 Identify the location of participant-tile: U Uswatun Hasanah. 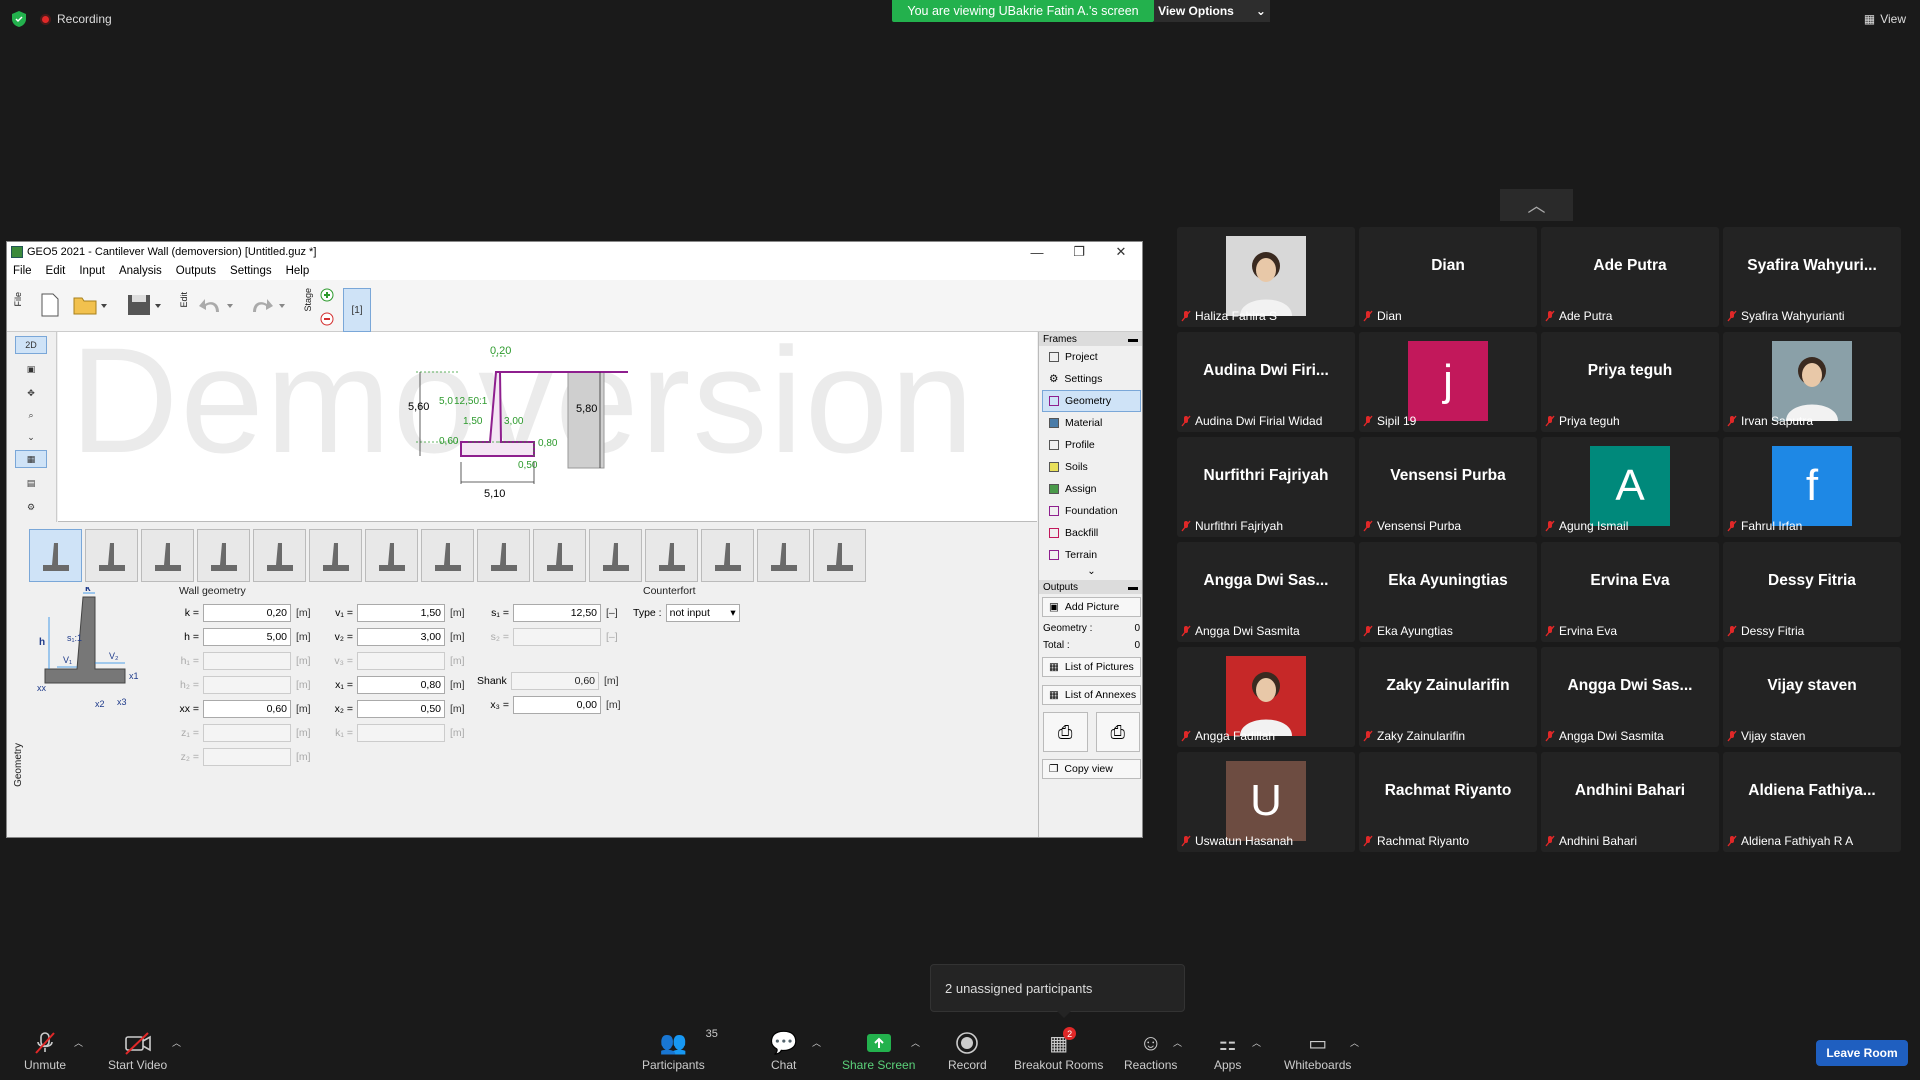
(1266, 802).